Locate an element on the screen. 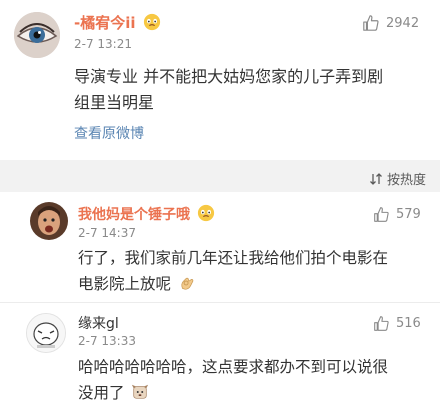 This screenshot has height=408, width=440. view-original-link: 查看原微博 is located at coordinates (109, 133).